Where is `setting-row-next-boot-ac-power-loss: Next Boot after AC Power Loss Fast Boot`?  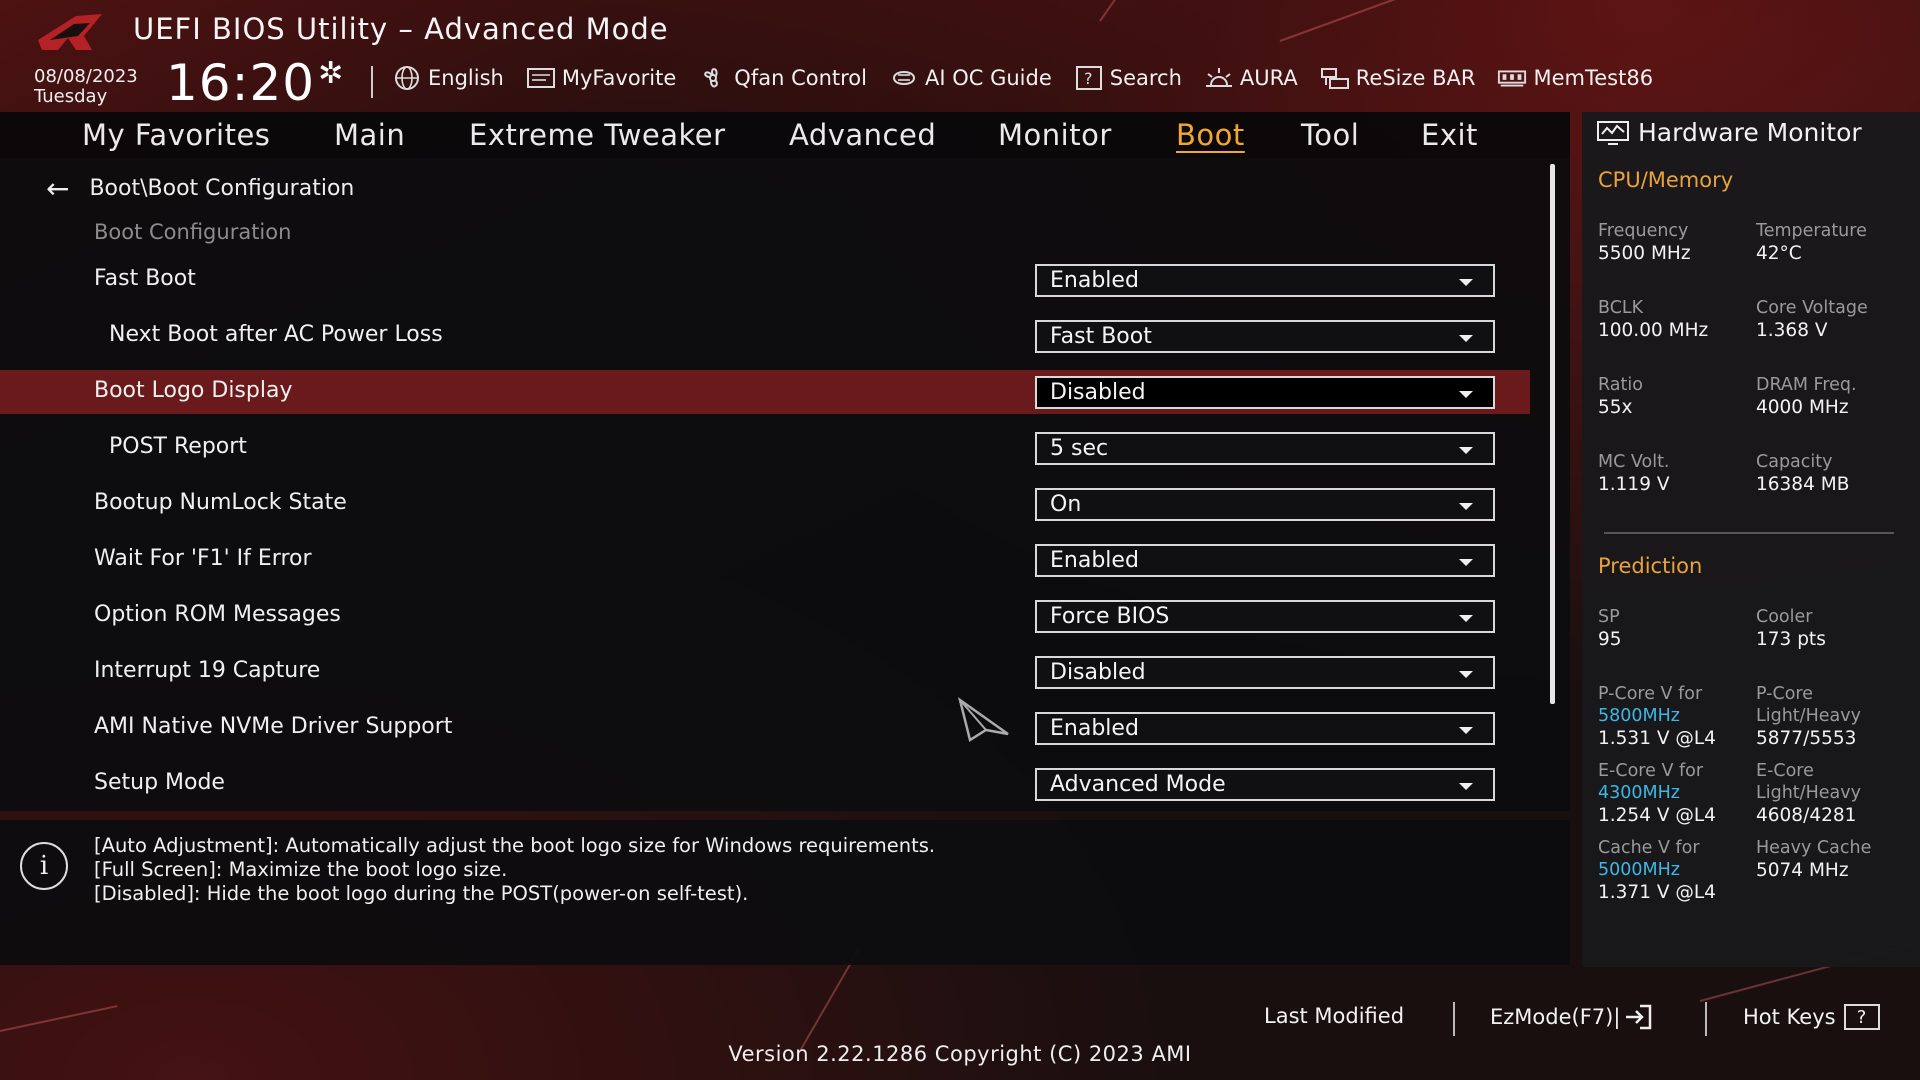
setting-row-next-boot-ac-power-loss: Next Boot after AC Power Loss Fast Boot is located at coordinates (765, 336).